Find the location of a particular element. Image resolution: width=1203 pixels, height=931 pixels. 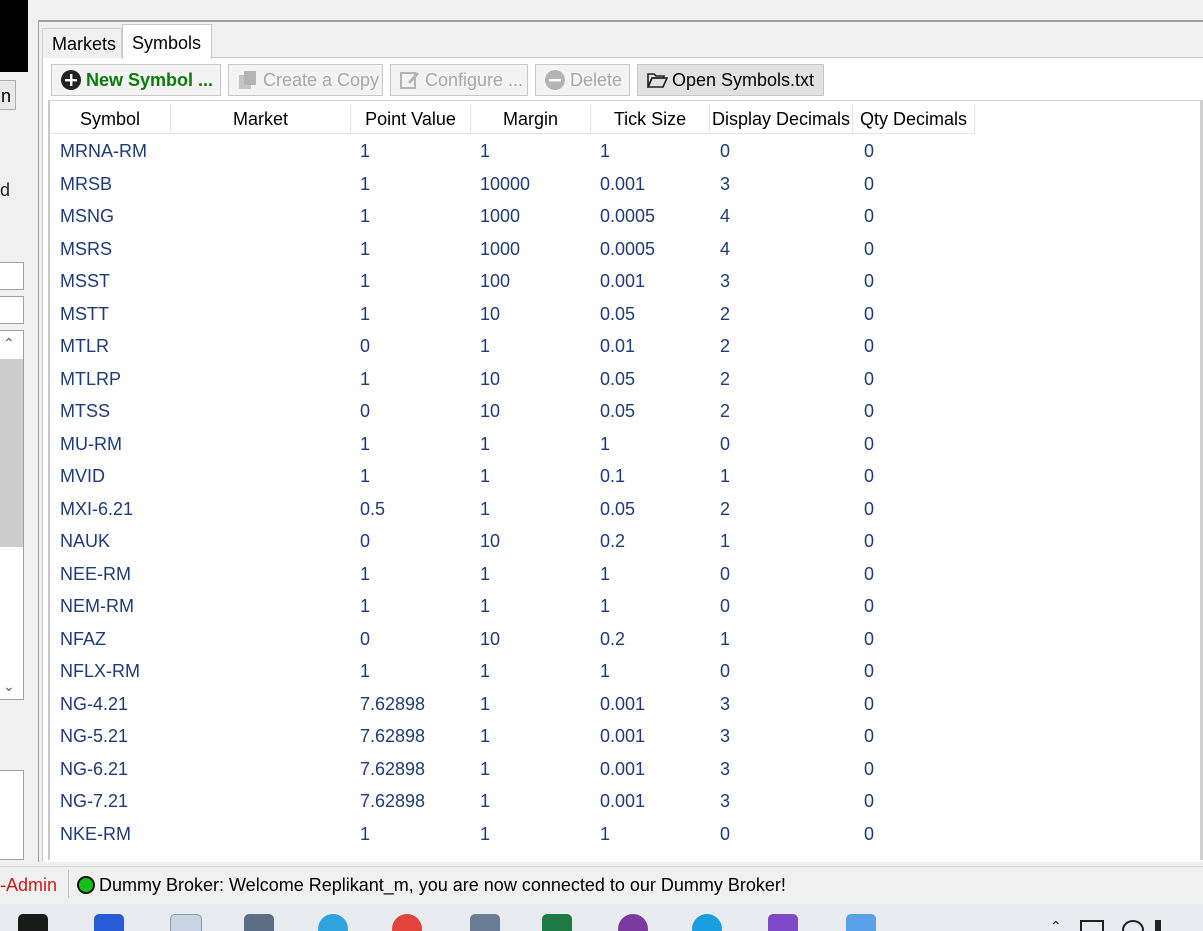

telegram-icon is located at coordinates (333, 922).